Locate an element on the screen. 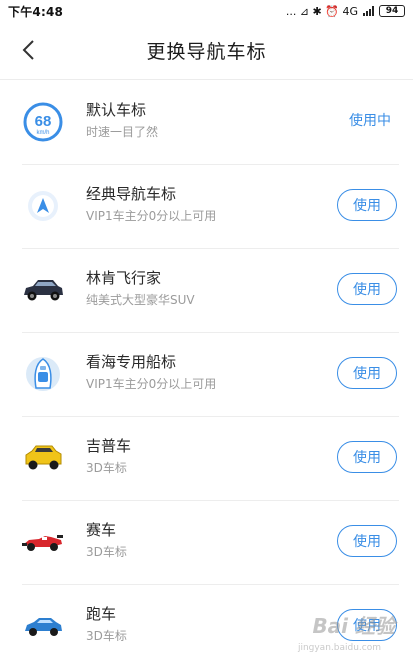  signal-icon is located at coordinates (368, 11).